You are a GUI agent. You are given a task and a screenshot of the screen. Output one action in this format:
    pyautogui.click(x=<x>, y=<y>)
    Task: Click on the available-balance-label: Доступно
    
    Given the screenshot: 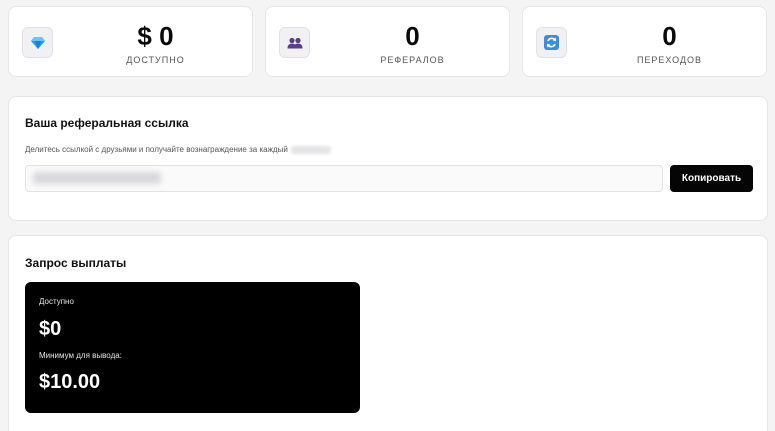 What is the action you would take?
    pyautogui.click(x=56, y=301)
    